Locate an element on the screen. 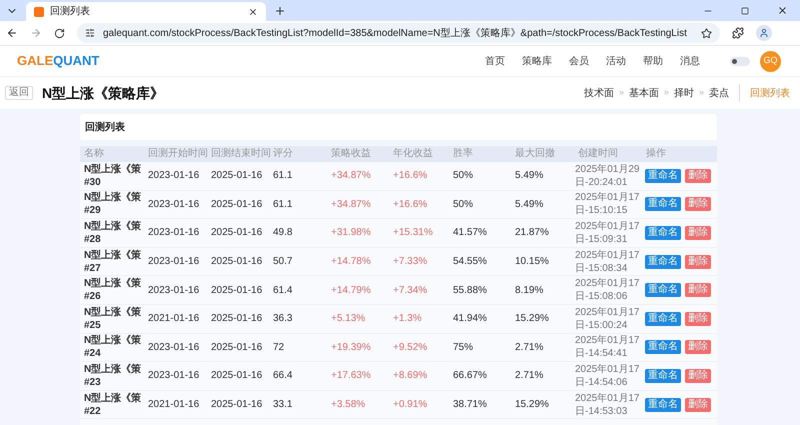  table-cell-text: 2025年01月17 日-14:54:06 is located at coordinates (607, 375).